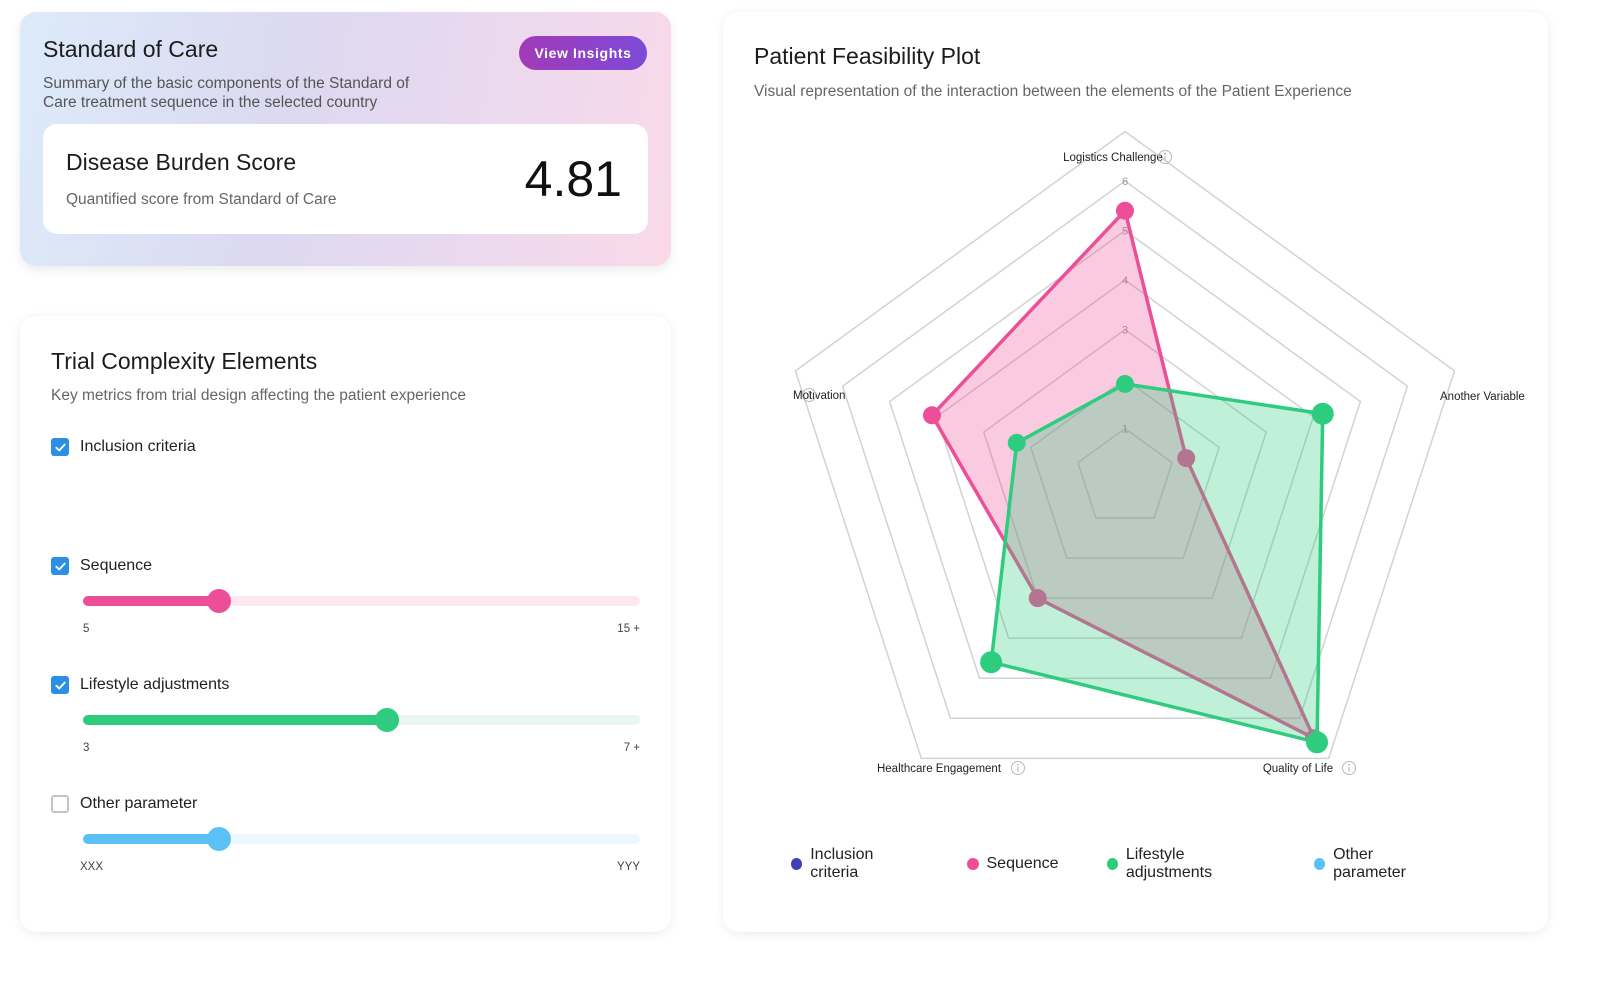  Describe the element at coordinates (1482, 397) in the screenshot. I see `axis-label: Another Variable` at that location.